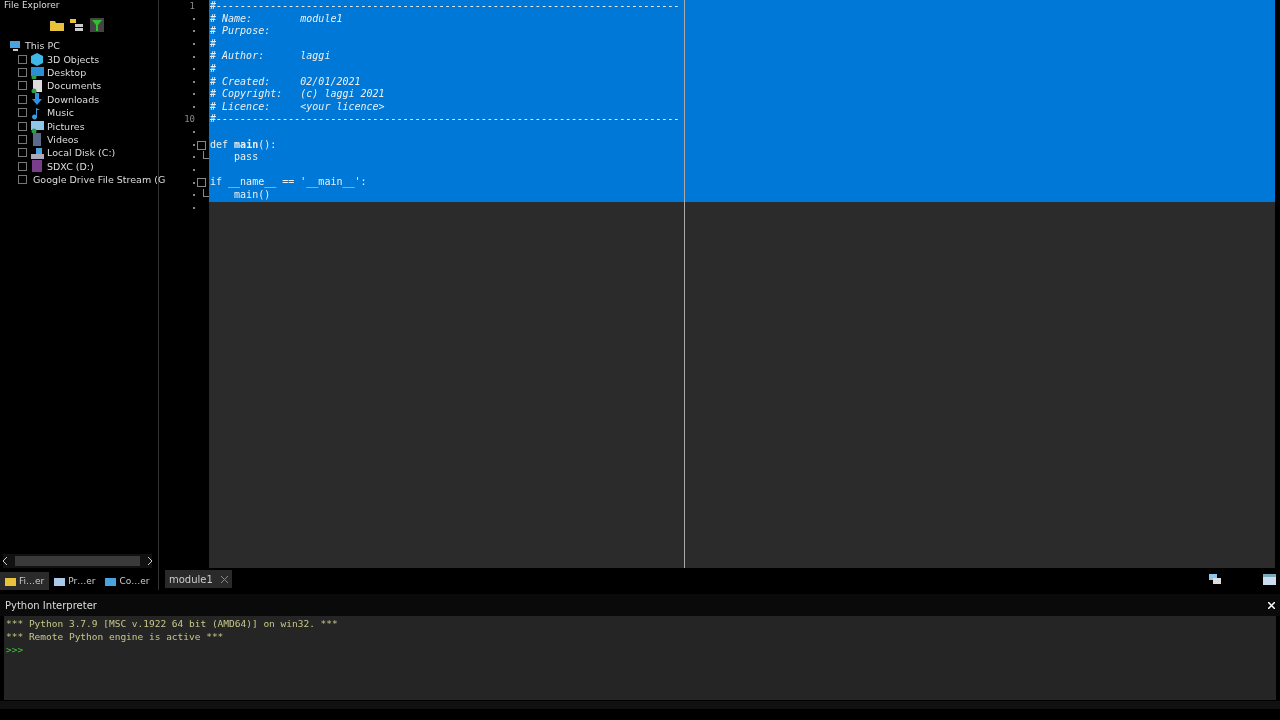  What do you see at coordinates (15, 649) in the screenshot?
I see `console-line: >>>` at bounding box center [15, 649].